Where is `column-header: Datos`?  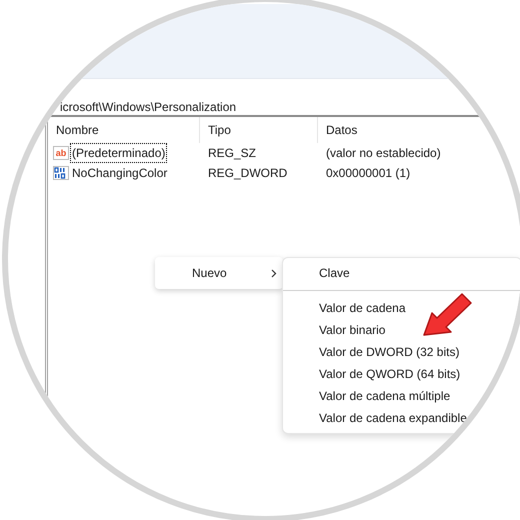
column-header: Datos is located at coordinates (413, 130).